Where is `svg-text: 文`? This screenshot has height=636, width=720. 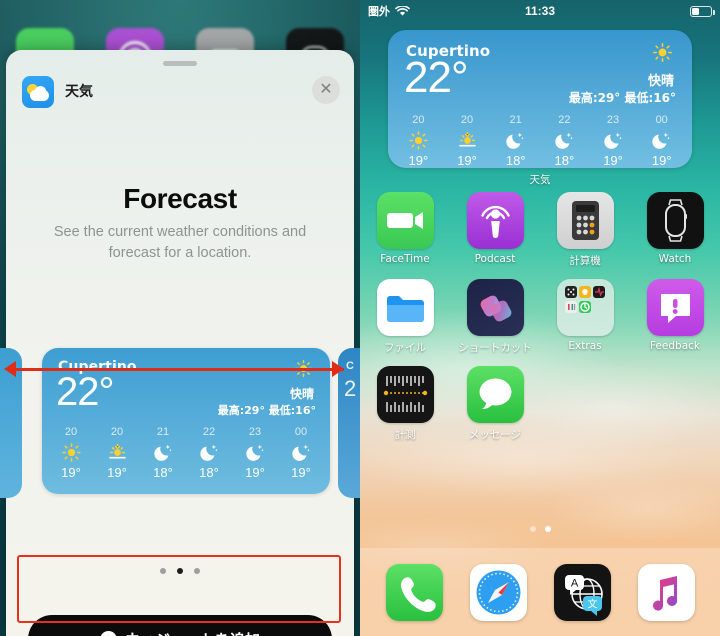 svg-text: 文 is located at coordinates (592, 603).